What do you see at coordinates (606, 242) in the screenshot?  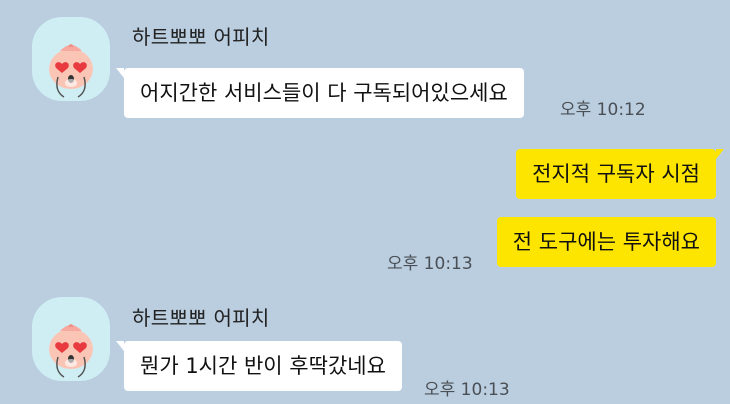 I see `message-bubble: 전 도구에는 투자해요` at bounding box center [606, 242].